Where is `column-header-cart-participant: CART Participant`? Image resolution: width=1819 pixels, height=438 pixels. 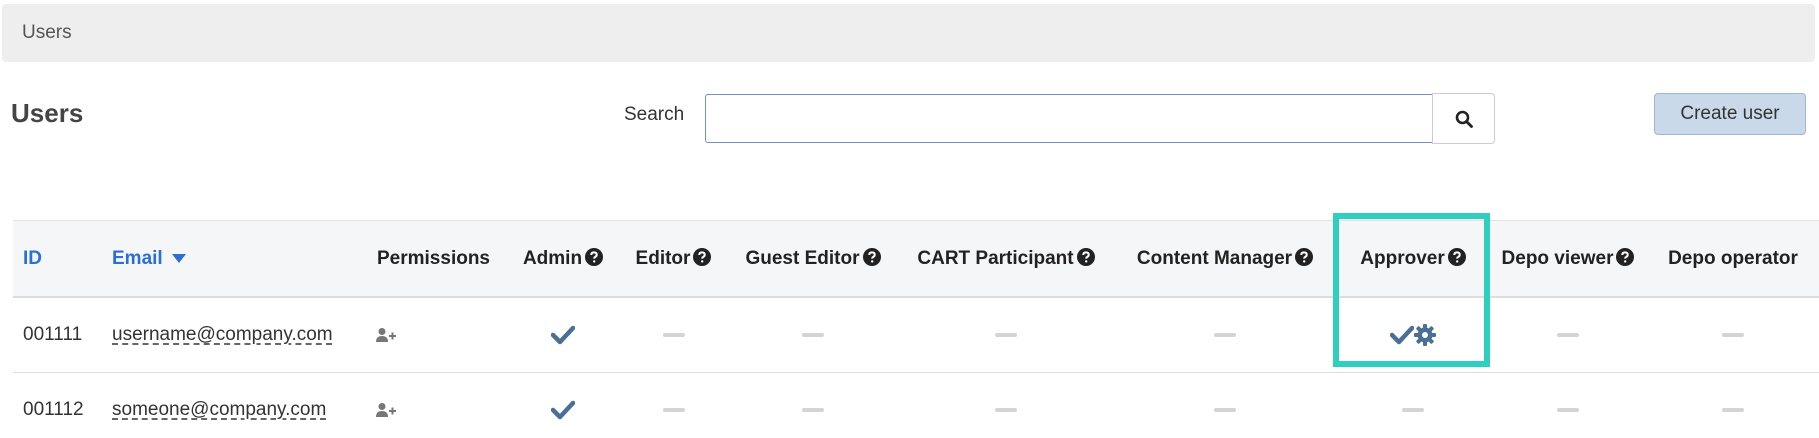
column-header-cart-participant: CART Participant is located at coordinates (1006, 259).